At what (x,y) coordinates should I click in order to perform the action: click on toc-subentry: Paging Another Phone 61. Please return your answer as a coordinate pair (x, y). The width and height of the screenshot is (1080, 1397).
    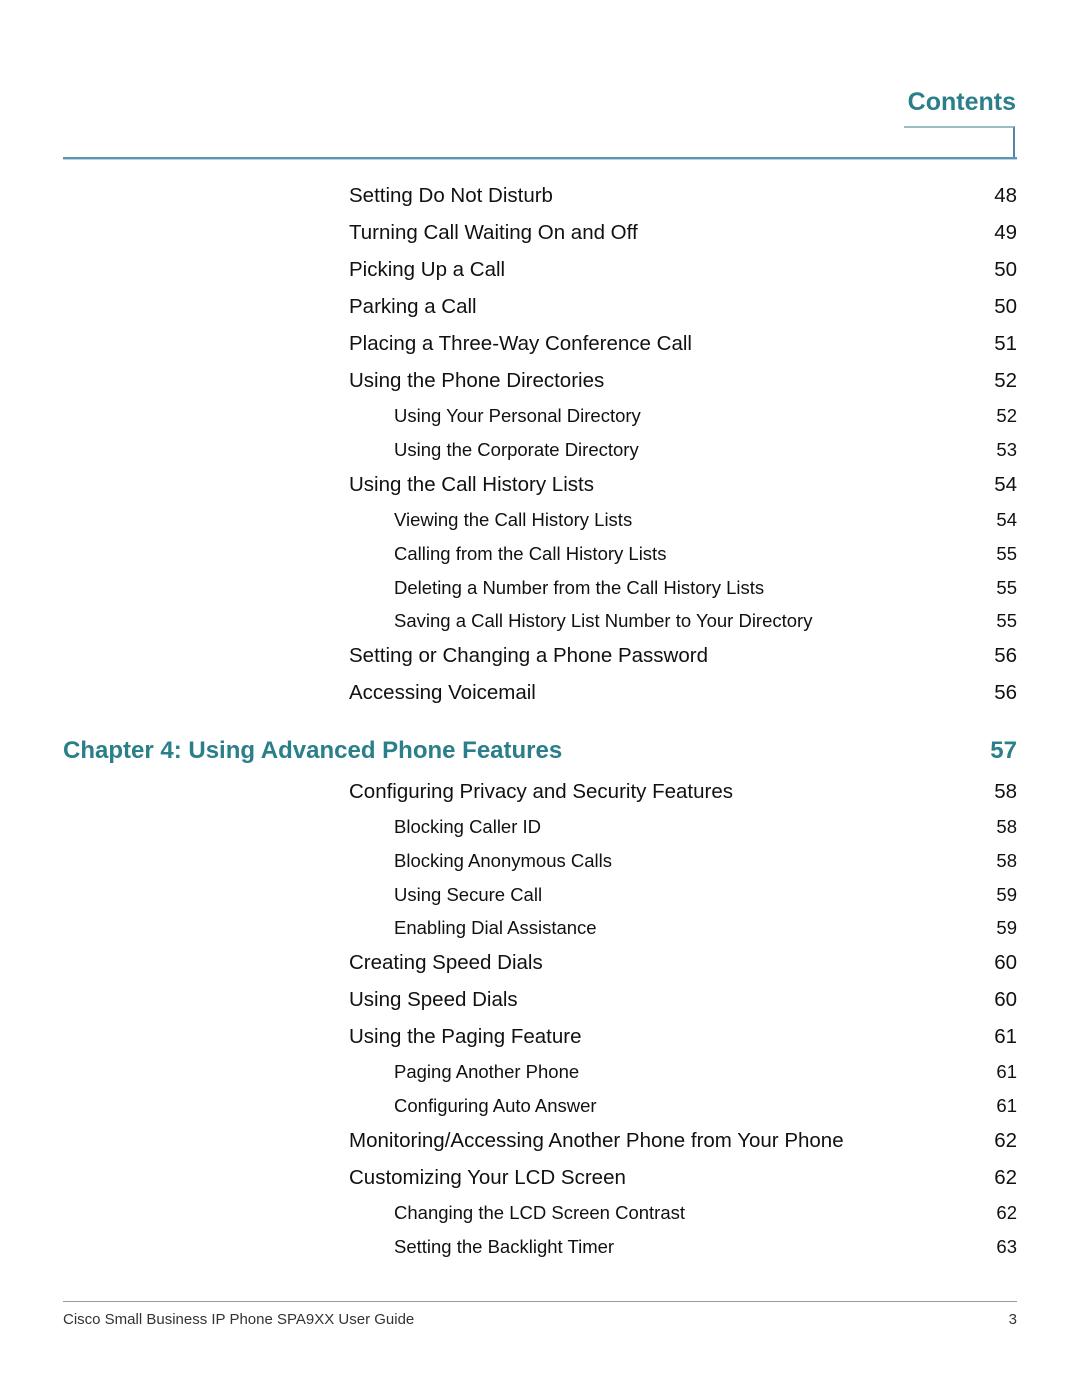
    Looking at the image, I should click on (705, 1072).